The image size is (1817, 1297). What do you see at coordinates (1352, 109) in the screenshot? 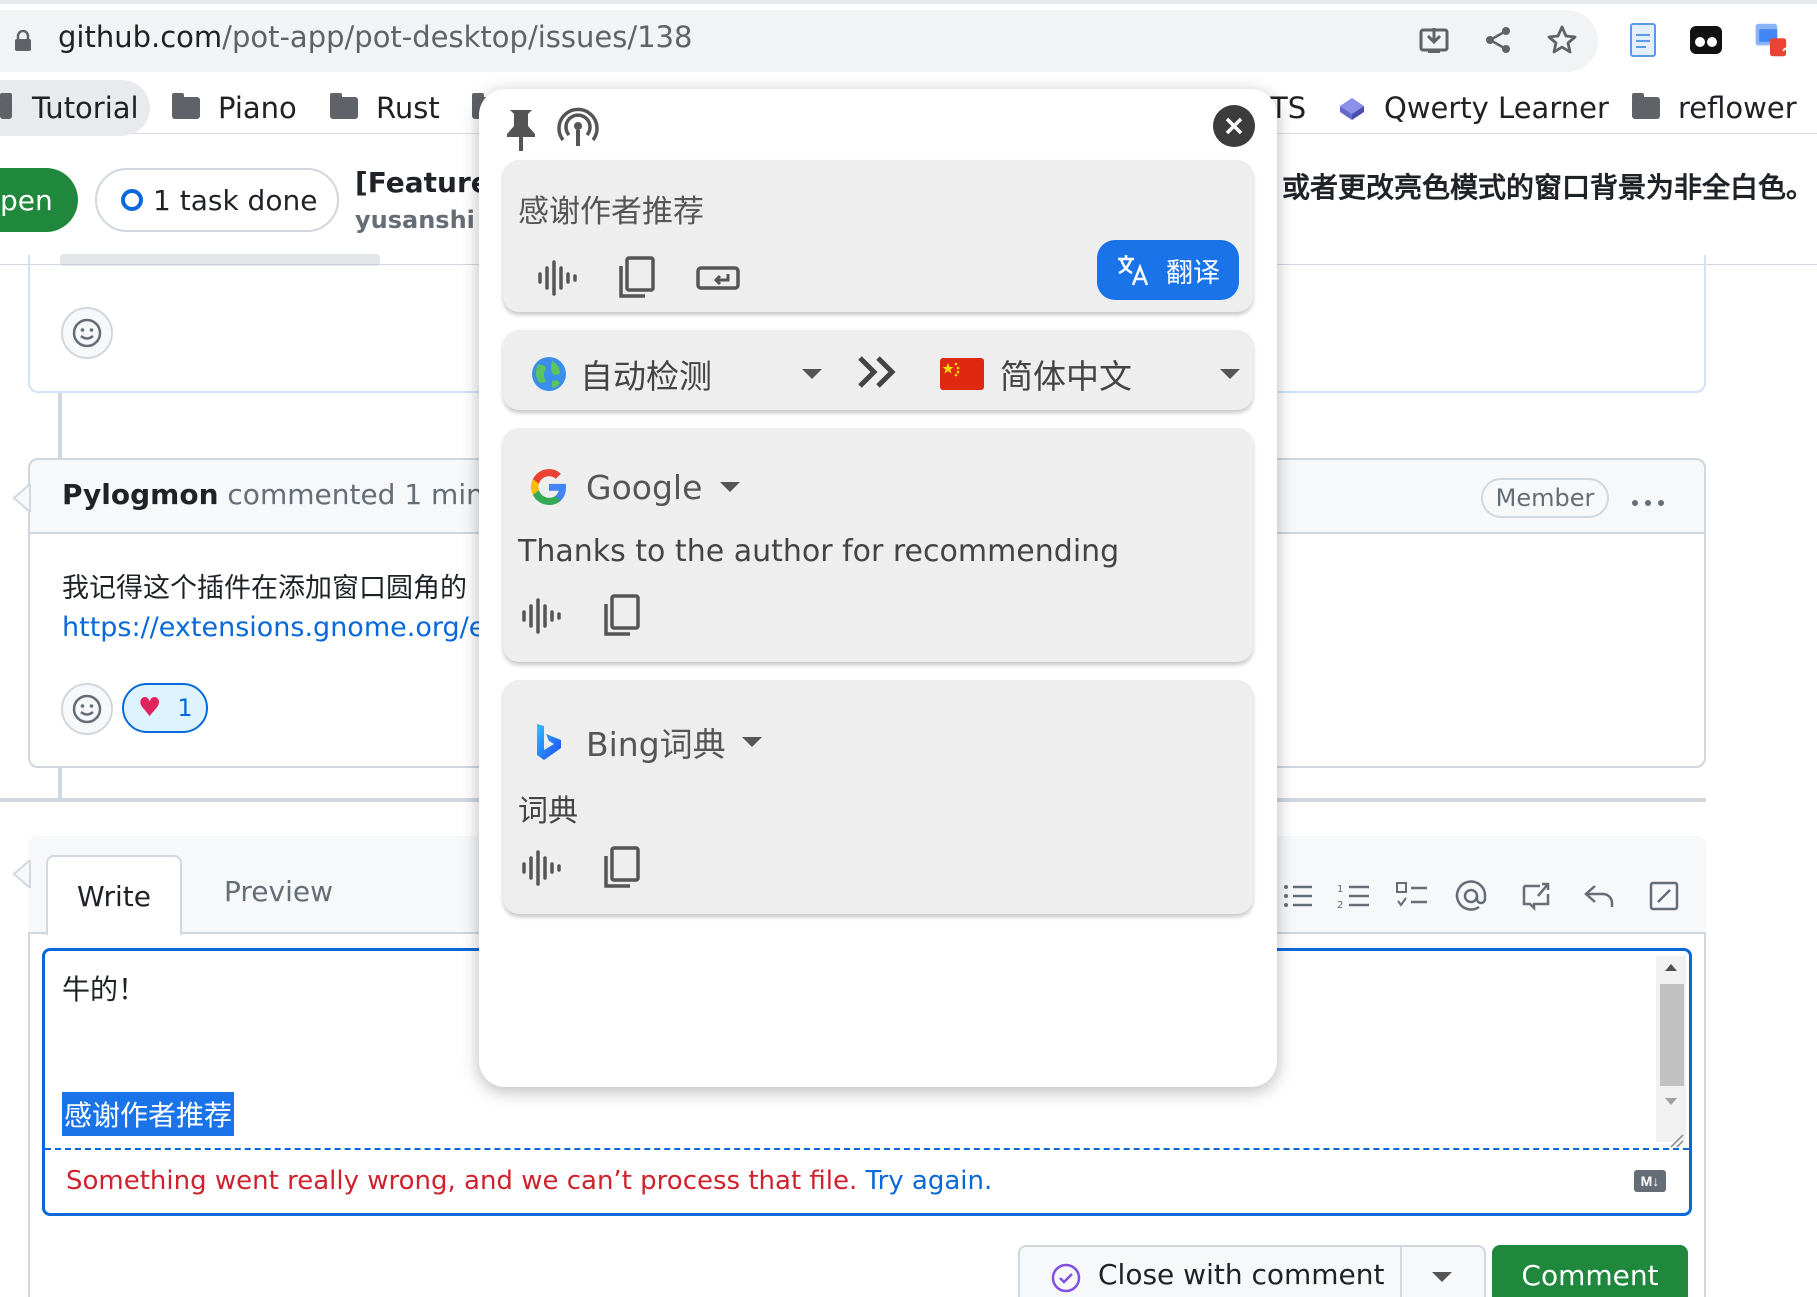
I see `keycap-icon` at bounding box center [1352, 109].